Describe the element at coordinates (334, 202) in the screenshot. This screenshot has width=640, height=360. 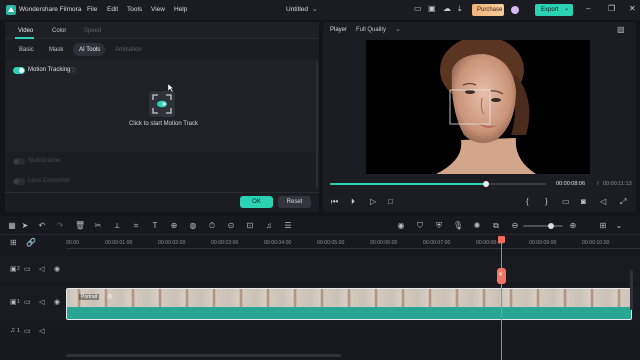
I see `previous-frame-icon: ⏮` at that location.